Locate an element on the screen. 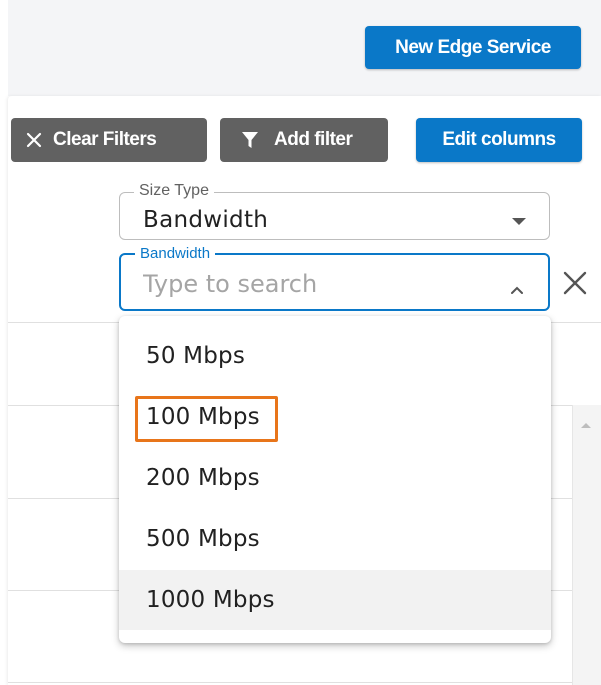 The height and width of the screenshot is (685, 601). new-edge-service-button: New Edge Service is located at coordinates (473, 47).